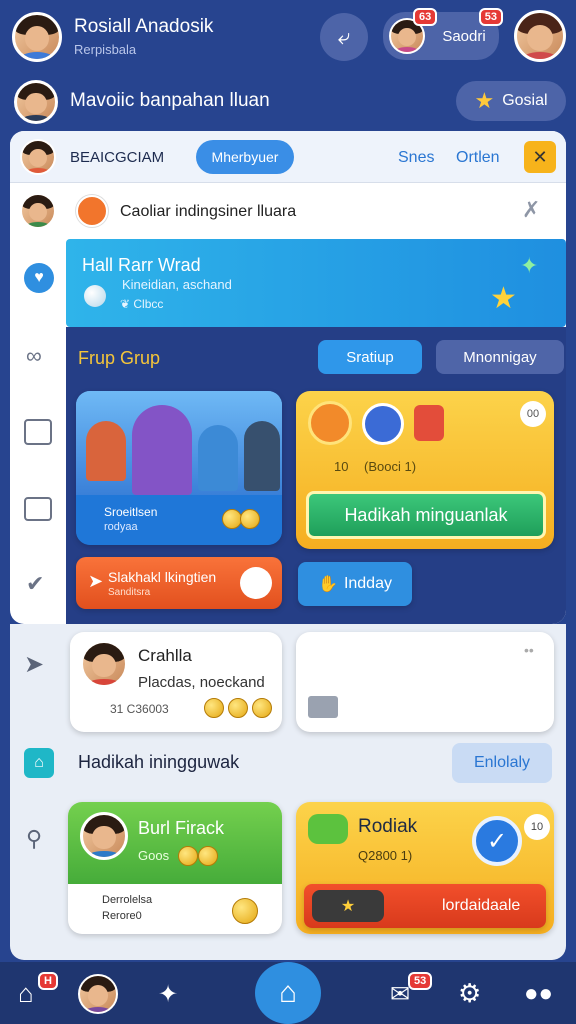 This screenshot has width=576, height=1024. What do you see at coordinates (525, 100) in the screenshot?
I see `gosial-label: Gosial` at bounding box center [525, 100].